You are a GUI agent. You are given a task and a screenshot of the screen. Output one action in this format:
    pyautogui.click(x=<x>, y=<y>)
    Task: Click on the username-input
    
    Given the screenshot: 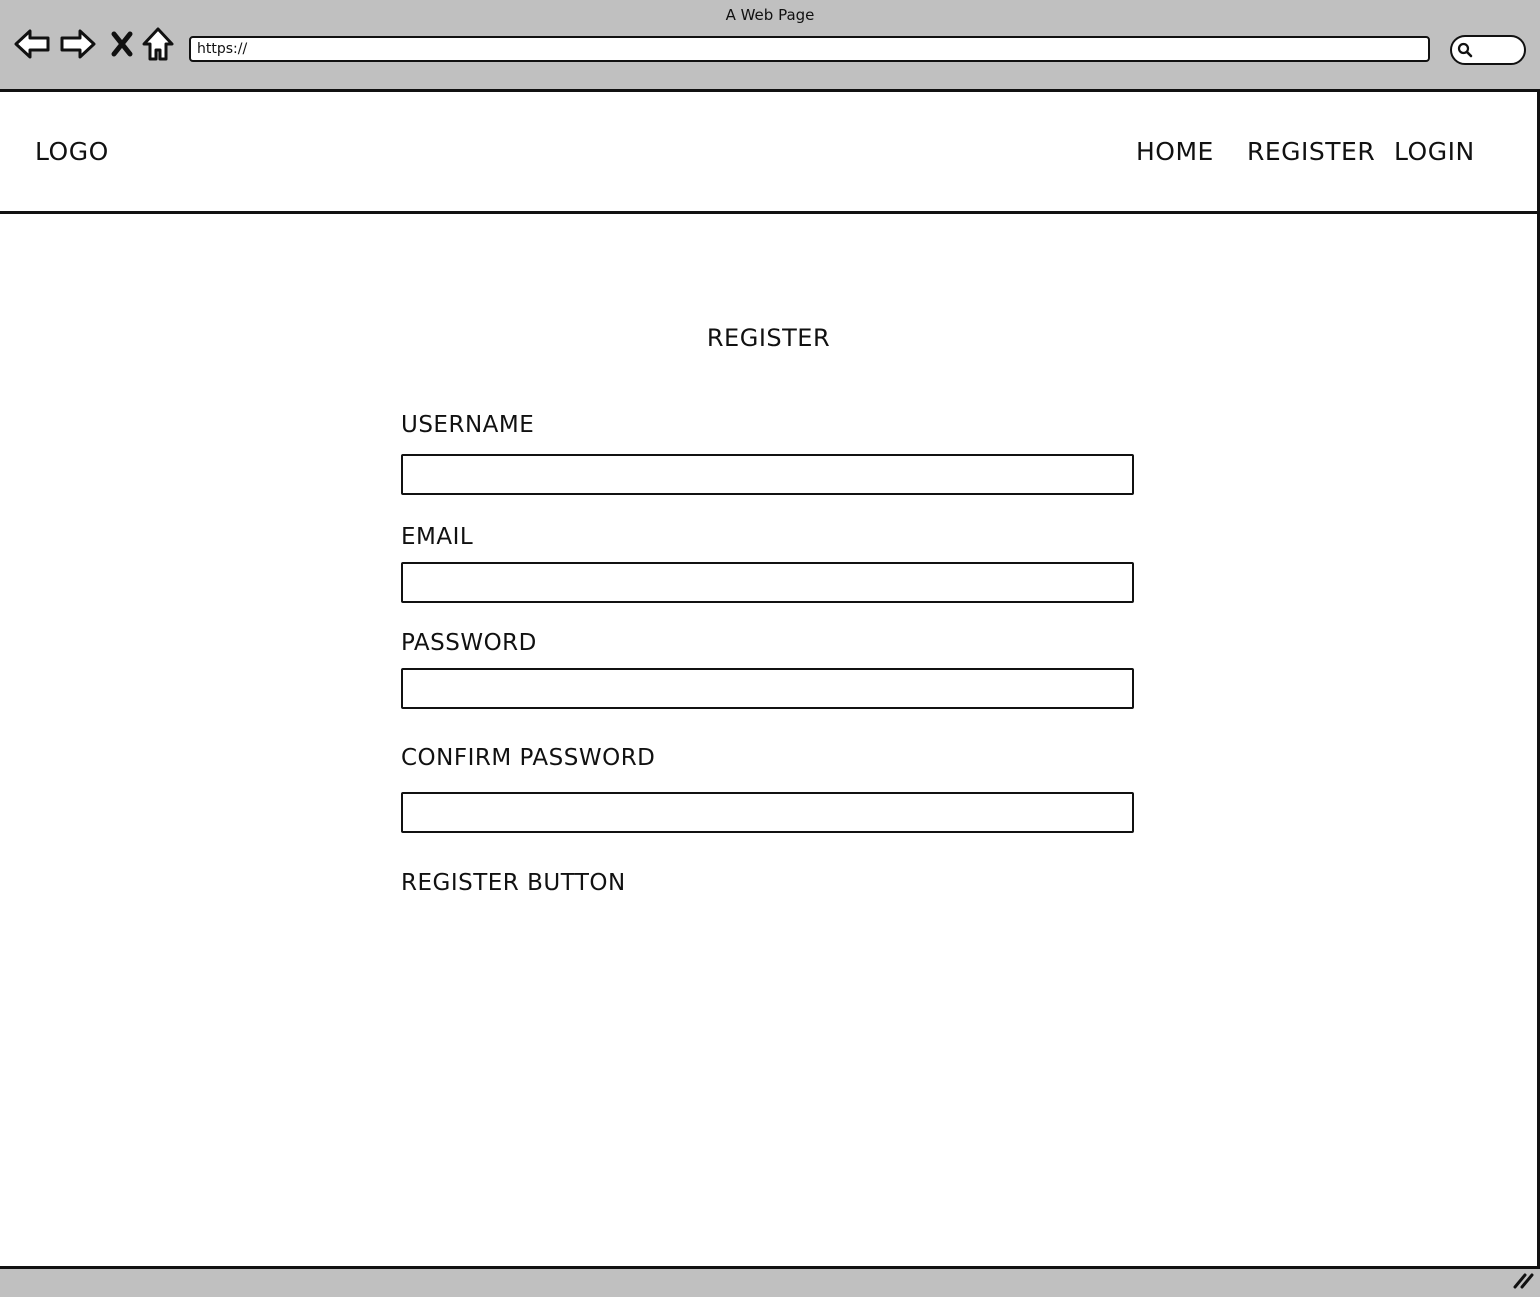 What is the action you would take?
    pyautogui.click(x=767, y=474)
    